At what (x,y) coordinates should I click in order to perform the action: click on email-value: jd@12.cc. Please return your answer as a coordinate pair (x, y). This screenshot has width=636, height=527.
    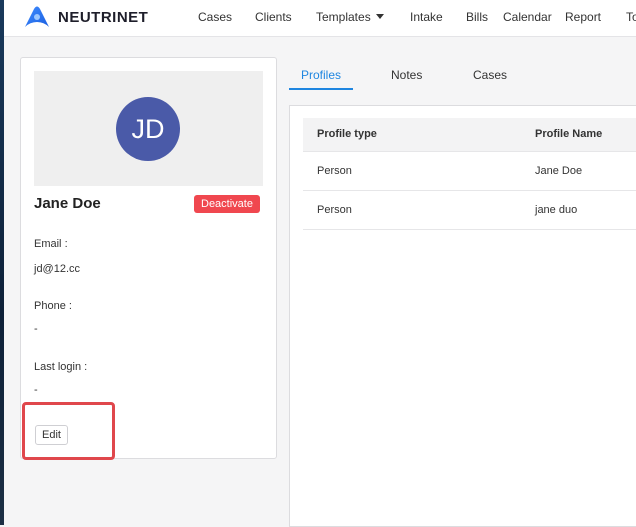
    Looking at the image, I should click on (57, 269).